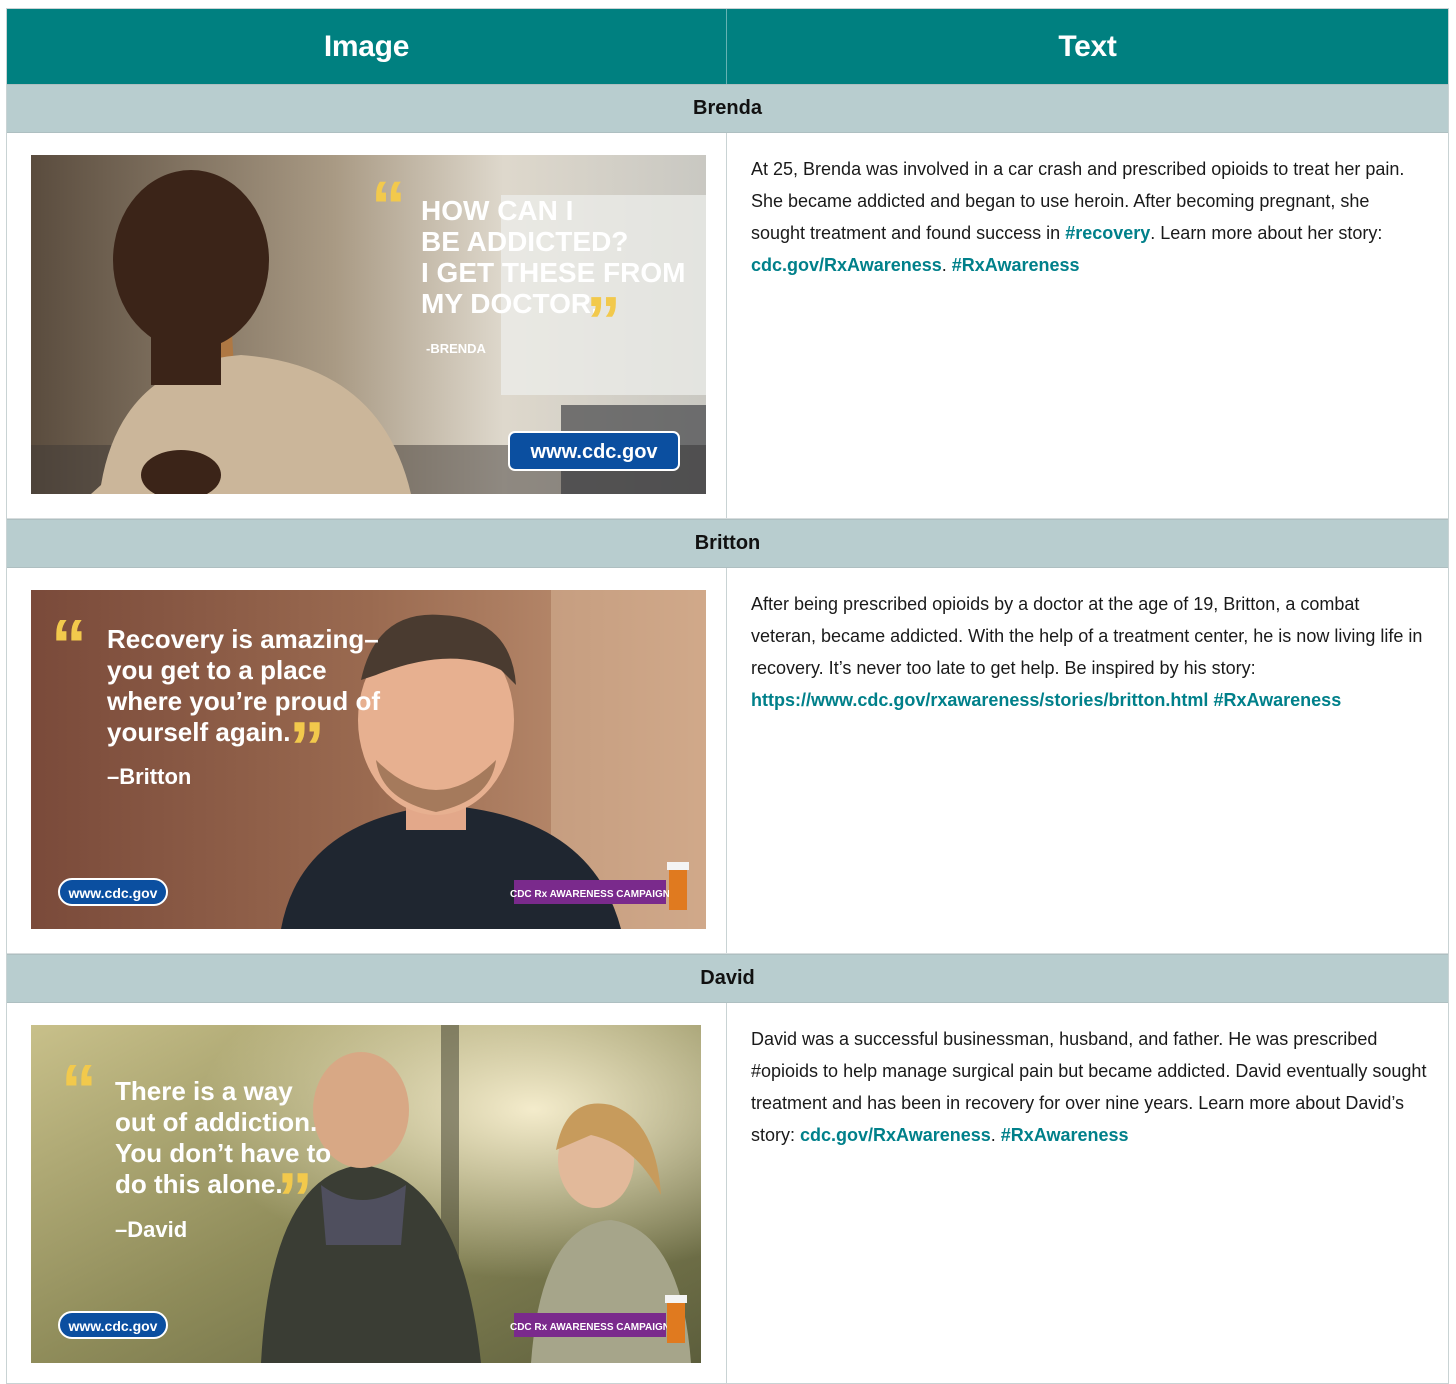 Image resolution: width=1456 pixels, height=1384 pixels. What do you see at coordinates (497, 210) in the screenshot?
I see `brenda-quote-1: HOW CAN I` at bounding box center [497, 210].